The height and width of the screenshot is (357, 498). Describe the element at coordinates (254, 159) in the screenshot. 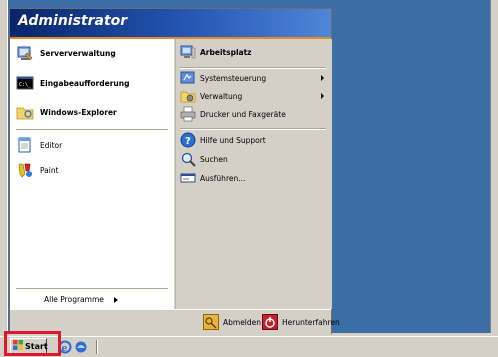

I see `menu-item-suchen: Suchen` at that location.